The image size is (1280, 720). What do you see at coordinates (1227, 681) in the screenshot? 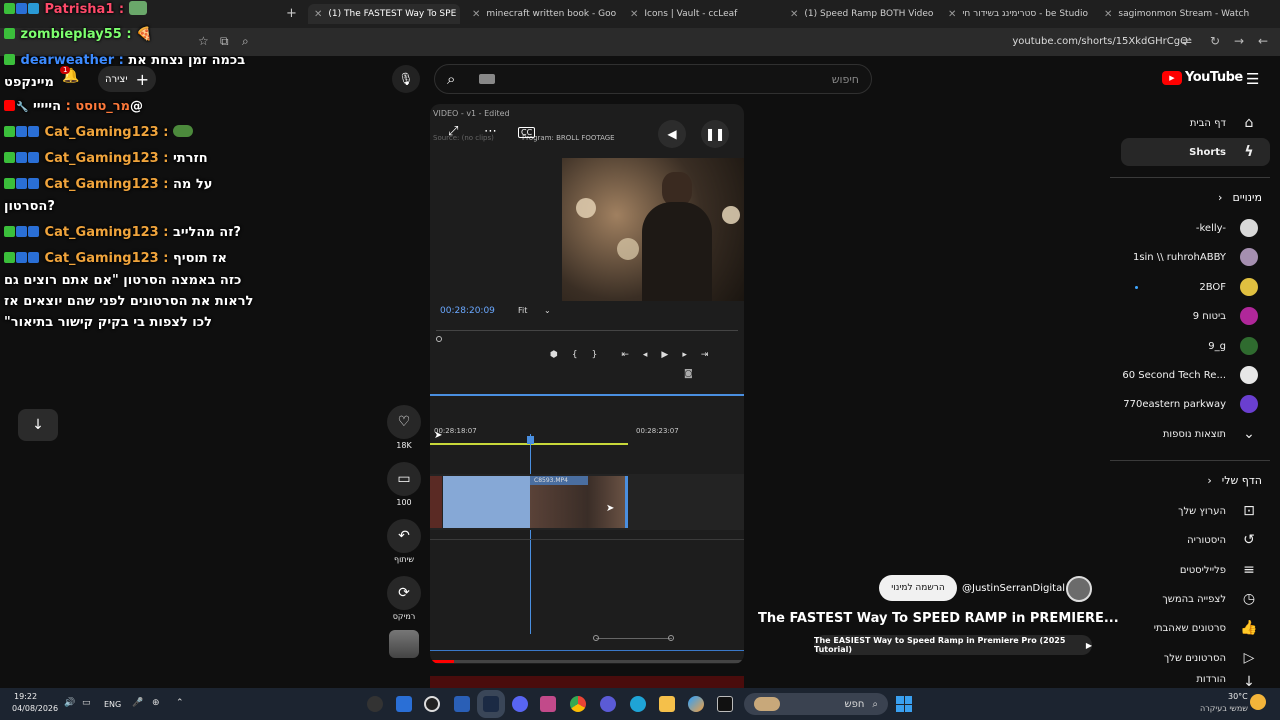
I see `sidebar-item-downloads: הורדות ↓` at bounding box center [1227, 681].